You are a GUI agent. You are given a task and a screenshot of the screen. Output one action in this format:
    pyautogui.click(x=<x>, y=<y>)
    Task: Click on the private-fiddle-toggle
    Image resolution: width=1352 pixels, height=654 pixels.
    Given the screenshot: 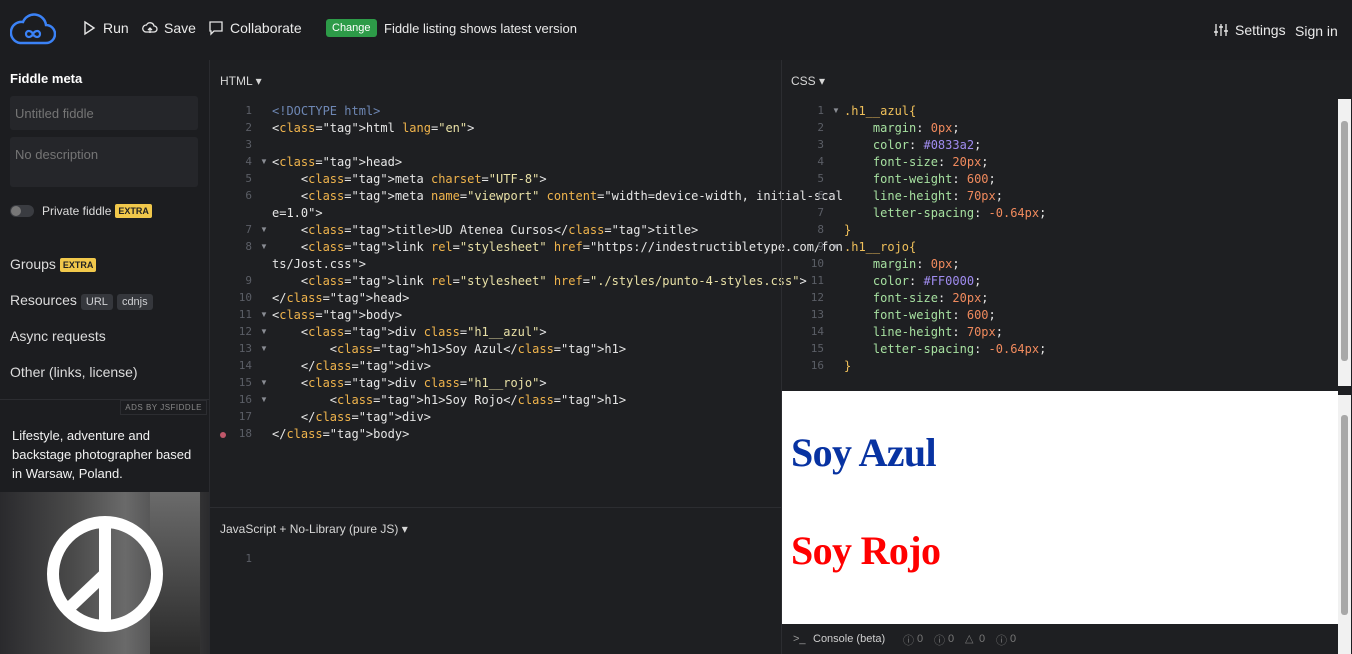 What is the action you would take?
    pyautogui.click(x=22, y=211)
    